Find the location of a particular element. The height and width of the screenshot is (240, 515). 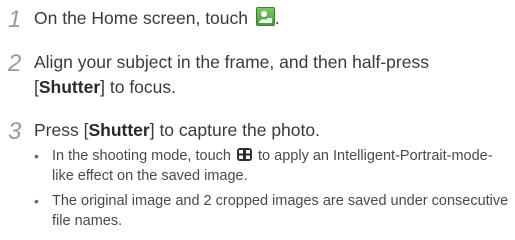

step-3: 3 Press [Shutter] to capture the photo. is located at coordinates (164, 132).